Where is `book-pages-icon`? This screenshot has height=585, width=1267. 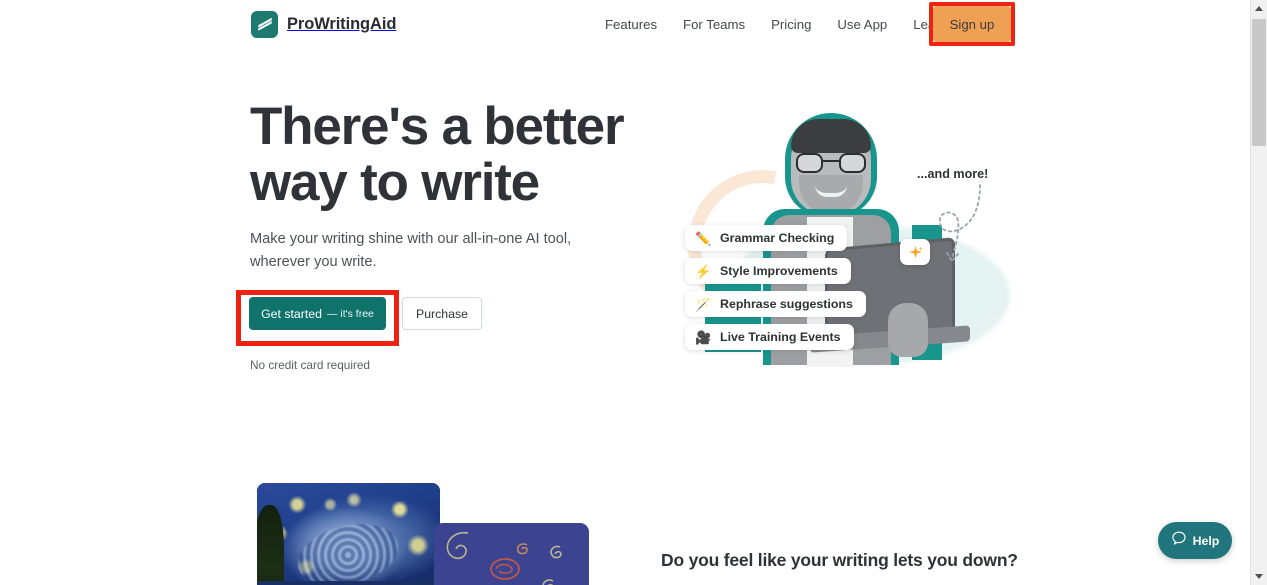 book-pages-icon is located at coordinates (264, 24).